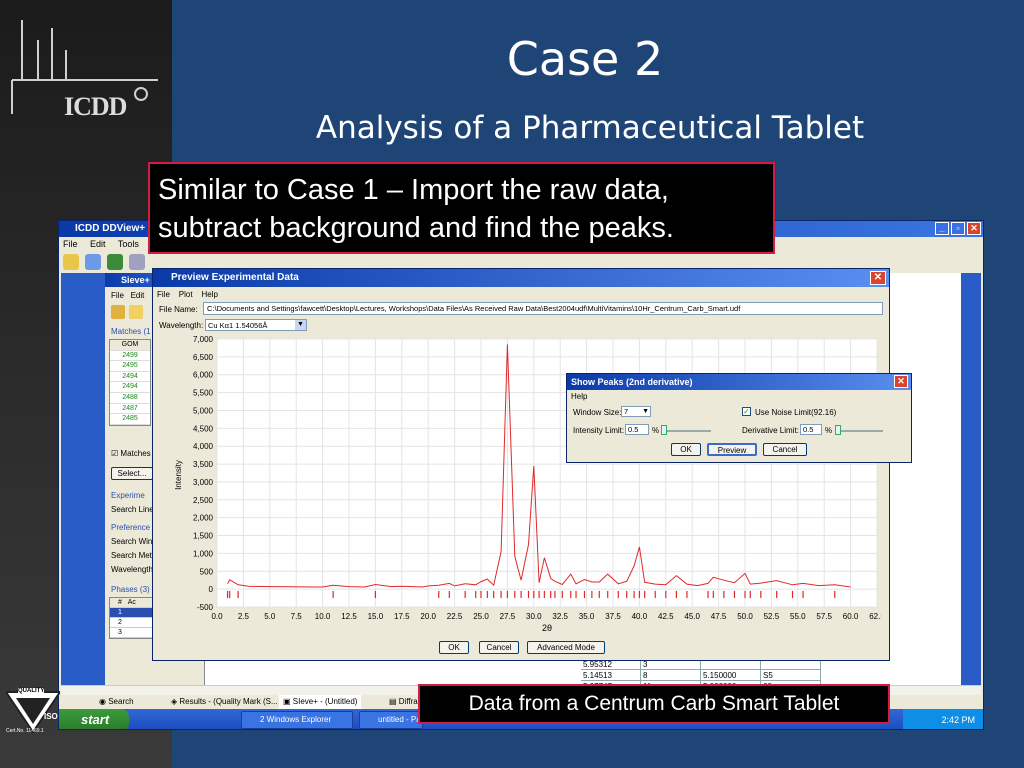  What do you see at coordinates (130, 419) in the screenshot?
I see `table-row: 2485` at bounding box center [130, 419].